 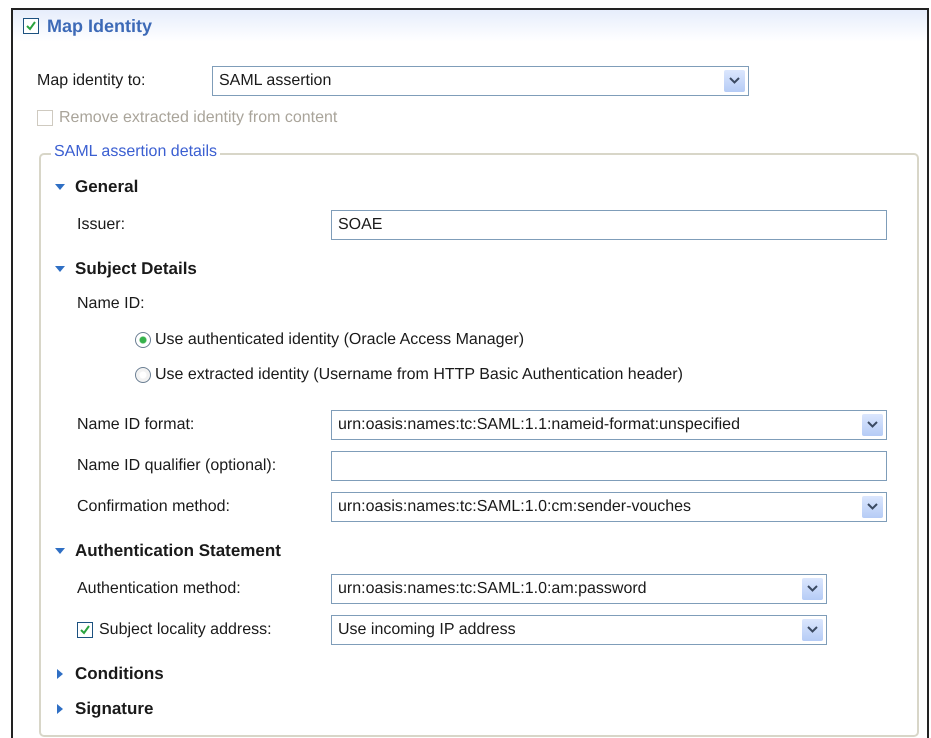 What do you see at coordinates (486, 550) in the screenshot?
I see `section-header: Authentication Statement` at bounding box center [486, 550].